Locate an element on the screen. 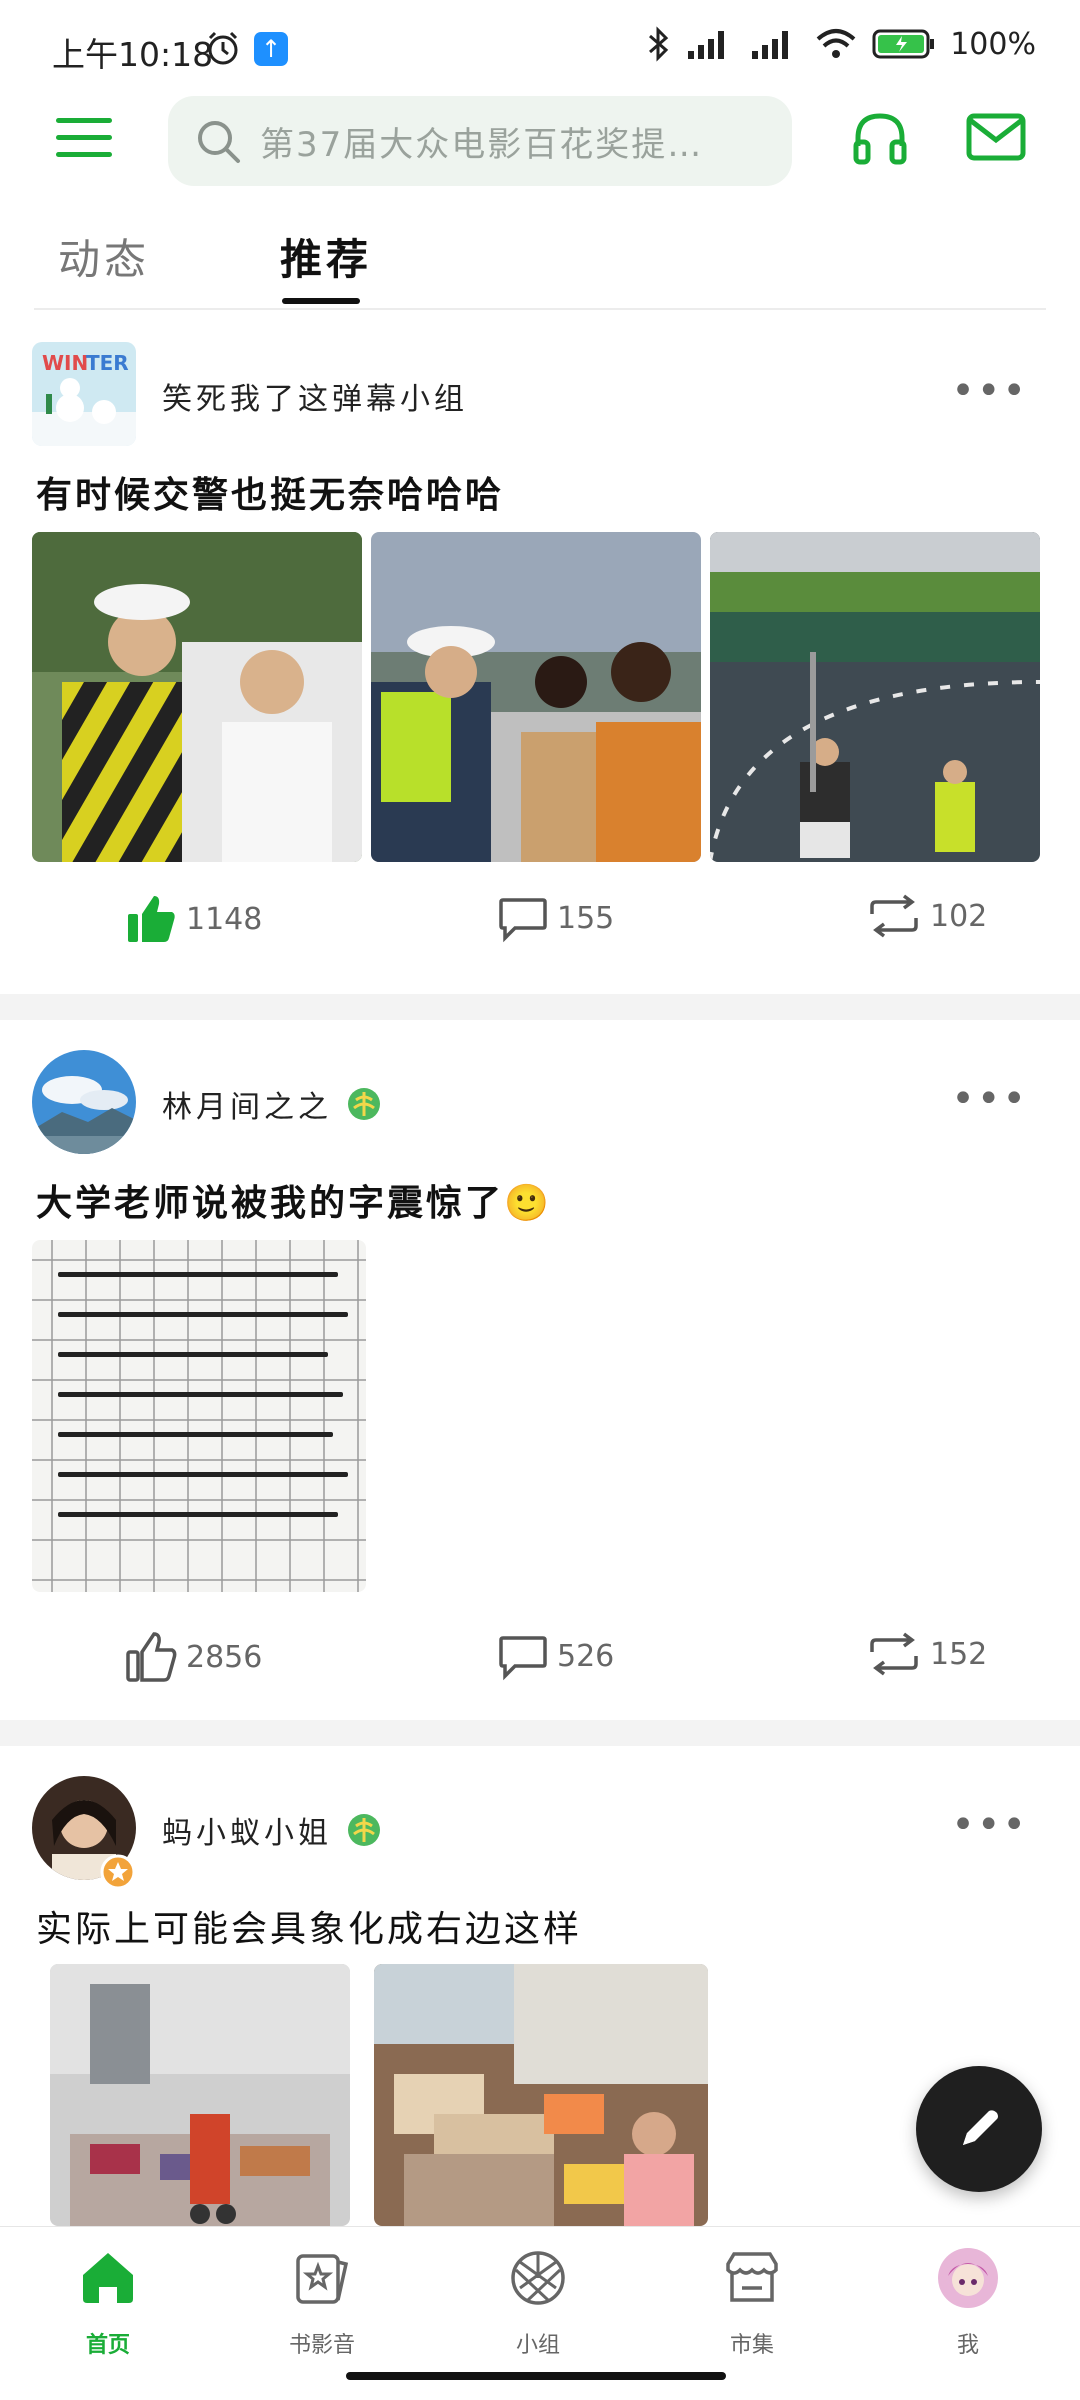  signal-icon is located at coordinates (706, 45).